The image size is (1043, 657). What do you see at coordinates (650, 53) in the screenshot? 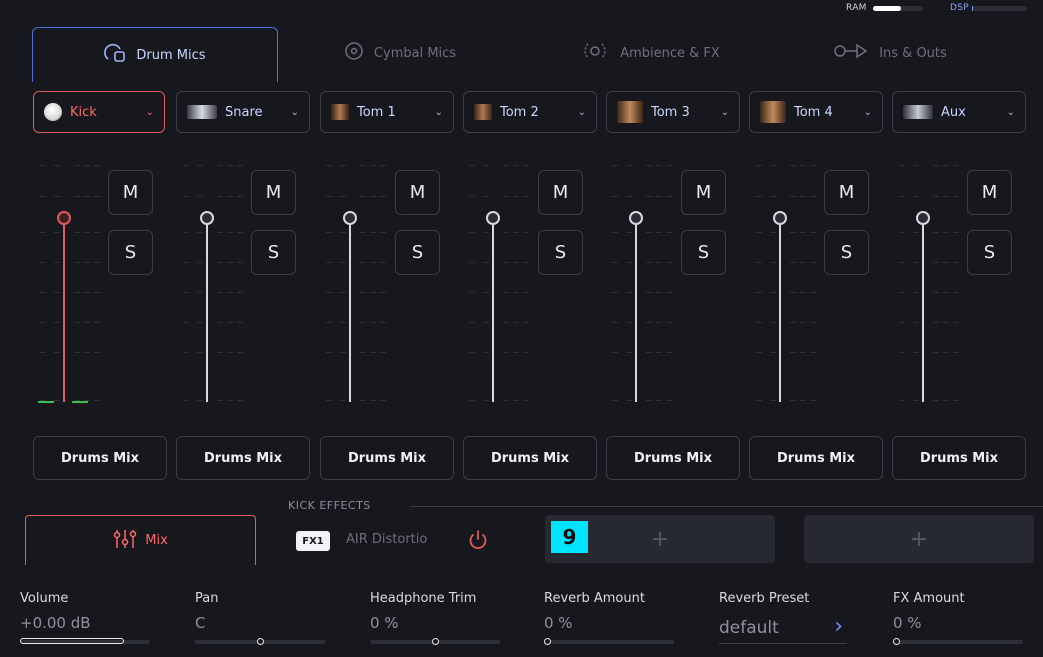
I see `tab-ambience-fx: Ambience & FX` at bounding box center [650, 53].